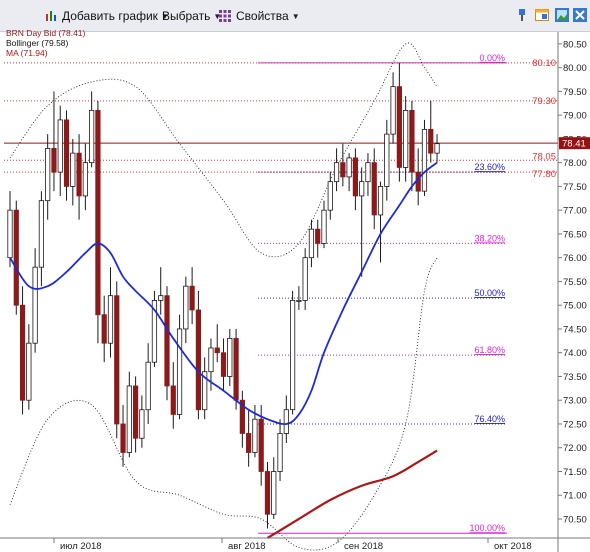 This screenshot has height=552, width=590. Describe the element at coordinates (487, 528) in the screenshot. I see `fib-level-label: 100.00%` at that location.